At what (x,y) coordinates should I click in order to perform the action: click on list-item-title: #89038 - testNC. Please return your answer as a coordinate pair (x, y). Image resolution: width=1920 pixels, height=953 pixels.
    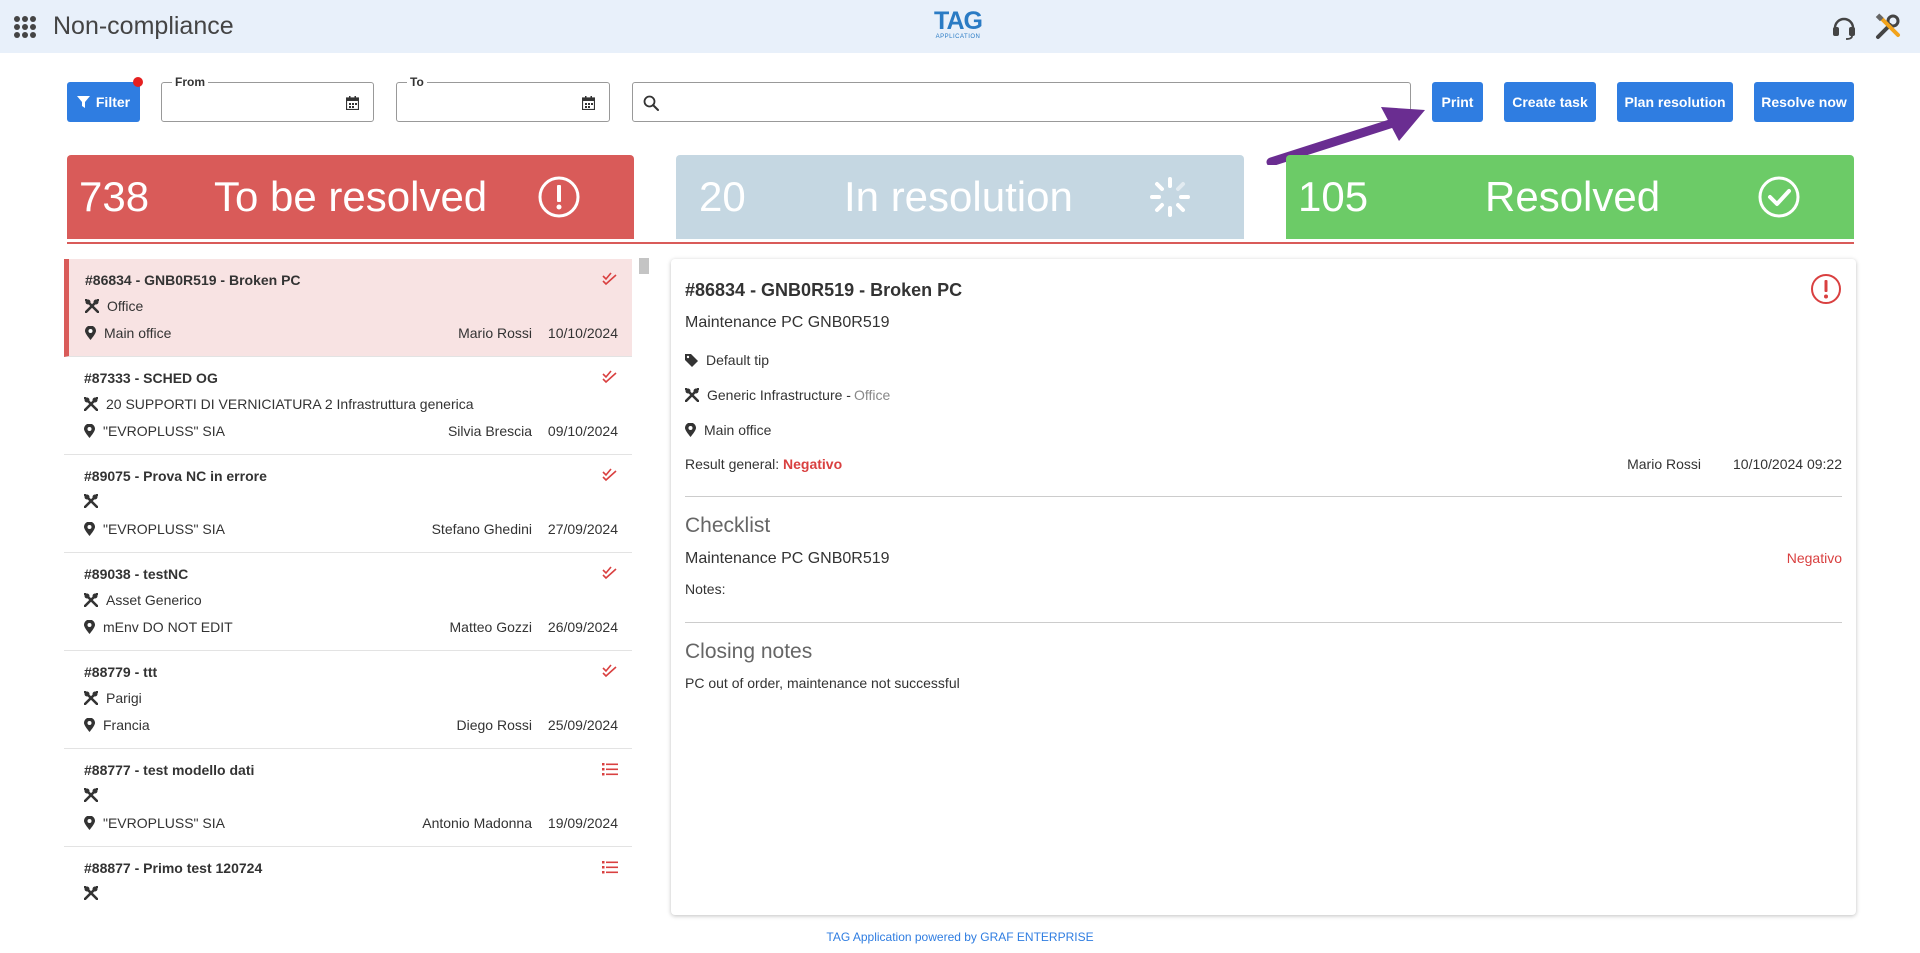
    Looking at the image, I should click on (136, 574).